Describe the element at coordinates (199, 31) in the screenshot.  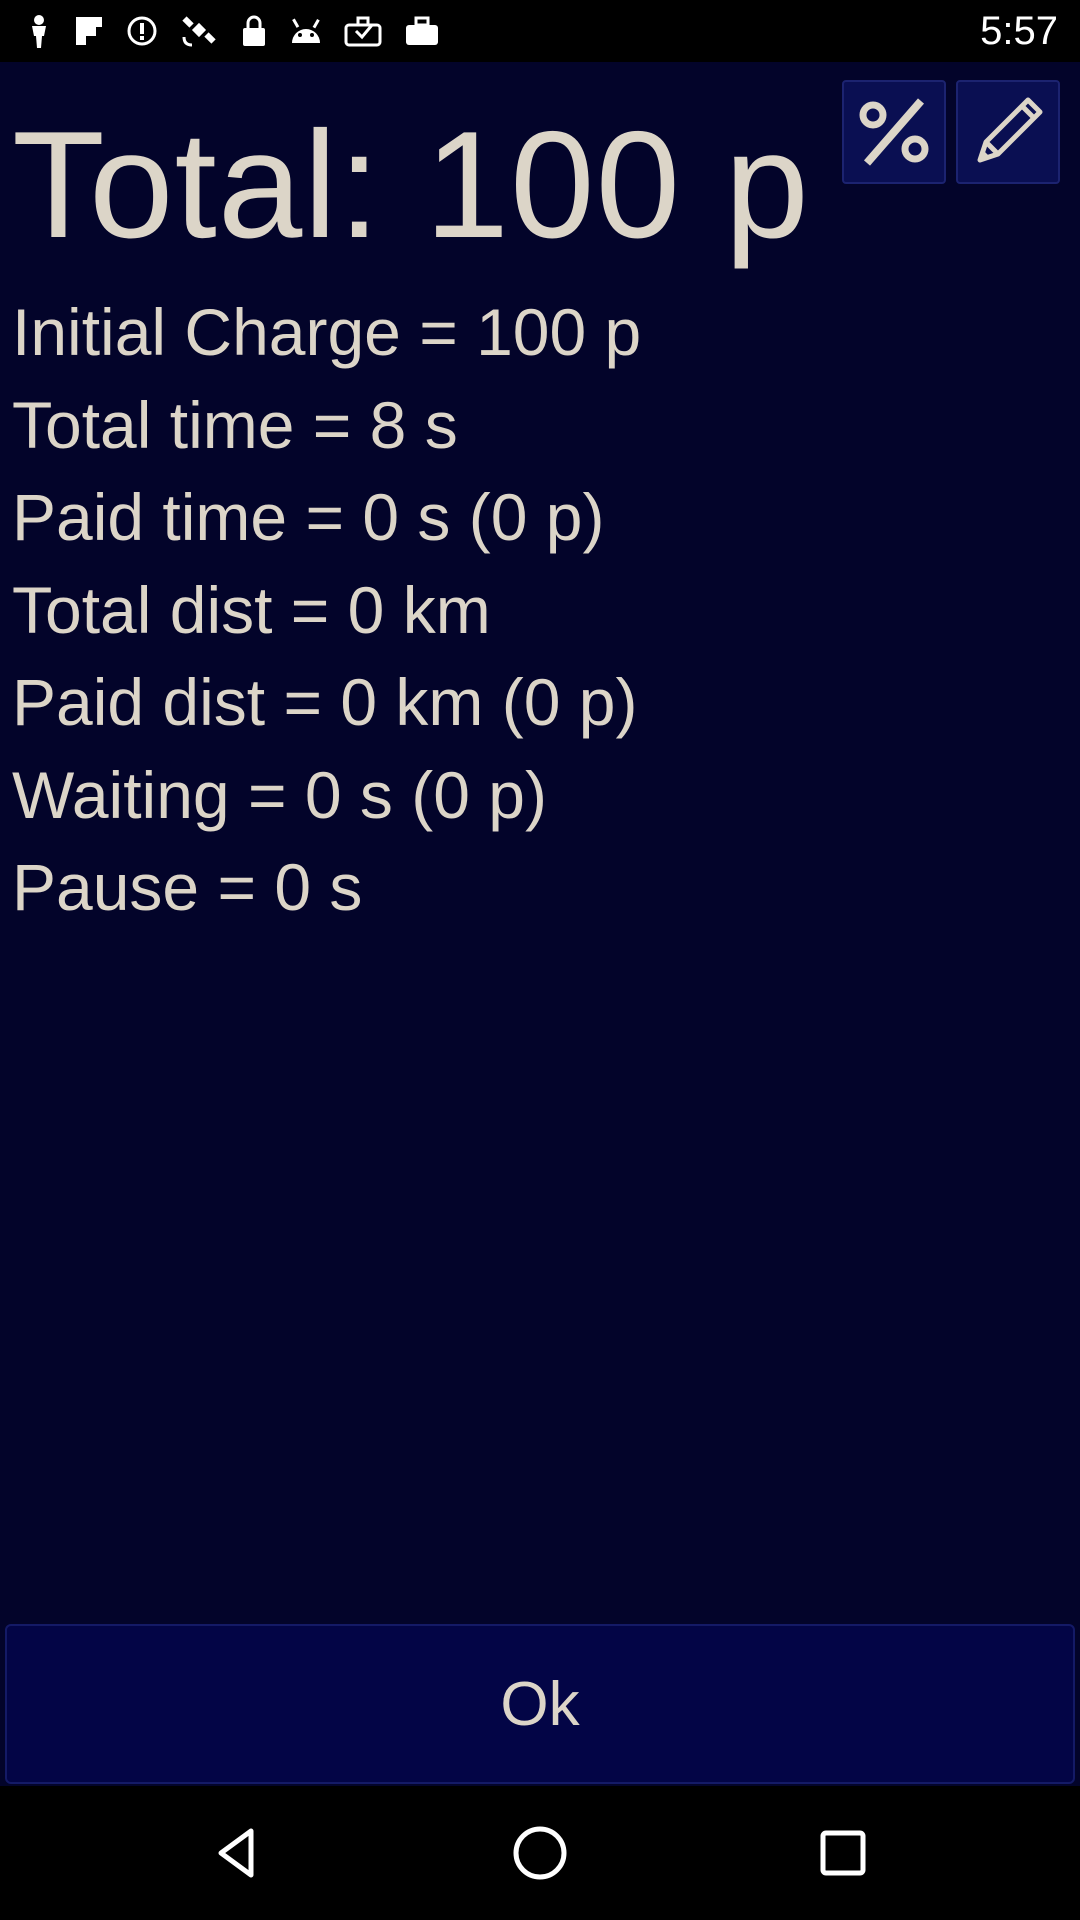
I see `satellite-icon` at that location.